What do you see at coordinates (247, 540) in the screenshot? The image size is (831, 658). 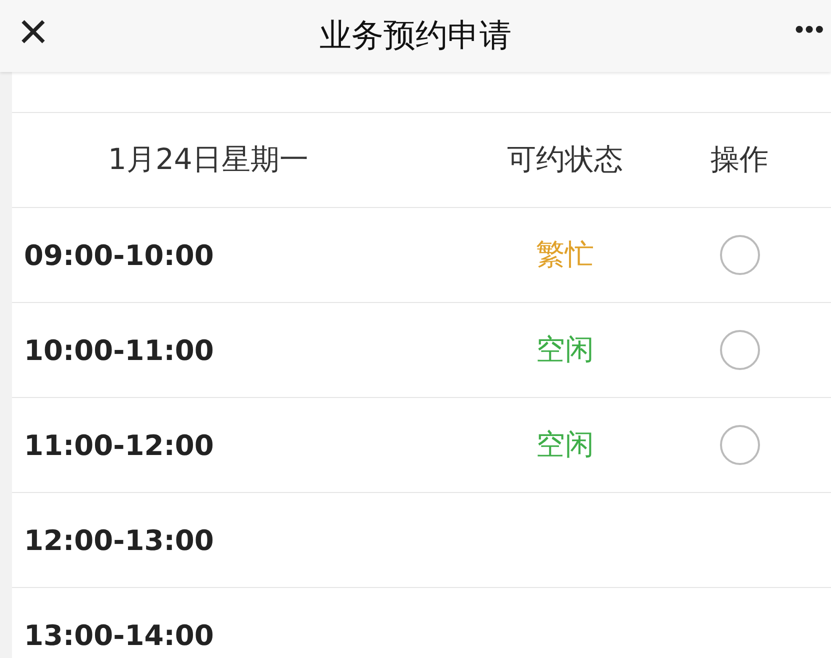 I see `time-slot: 12:00-13:00` at bounding box center [247, 540].